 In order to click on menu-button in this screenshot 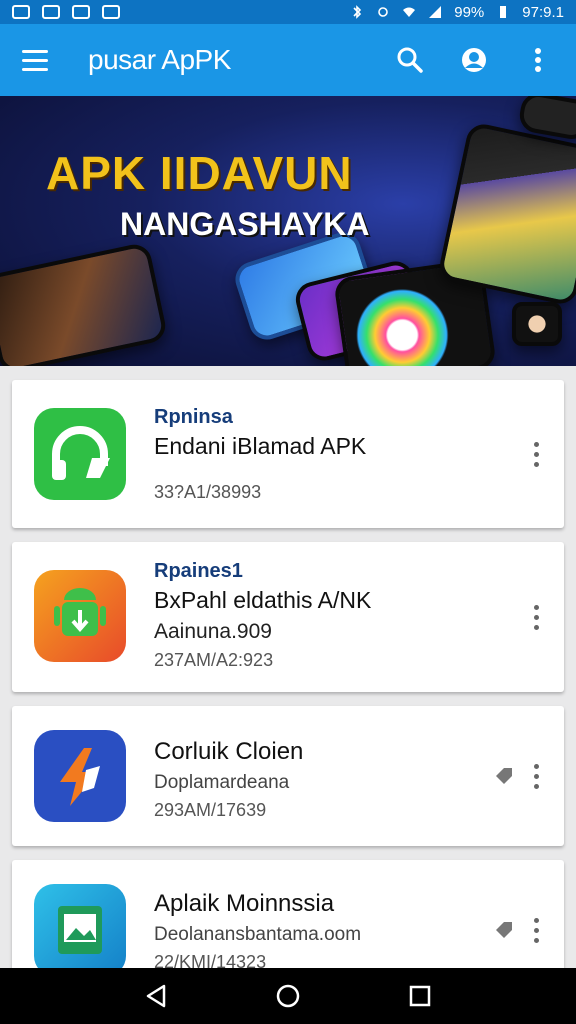, I will do `click(40, 60)`.